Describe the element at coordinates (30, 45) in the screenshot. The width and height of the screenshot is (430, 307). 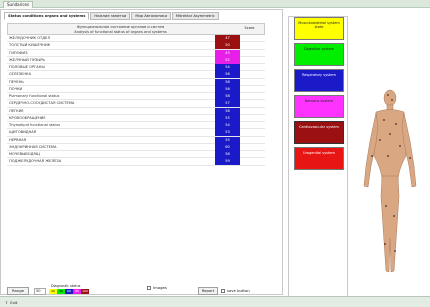
I see `row-name: ТОЛСТЫЙ КИШЕЧНИК` at that location.